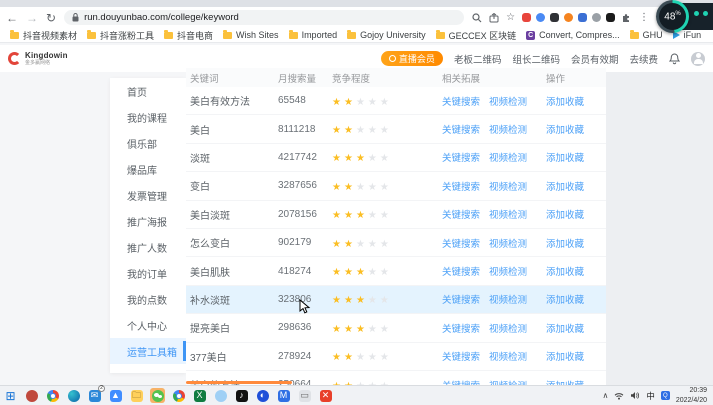  Describe the element at coordinates (38, 58) in the screenshot. I see `site-logo: Kingdowin 金多赢网络` at that location.